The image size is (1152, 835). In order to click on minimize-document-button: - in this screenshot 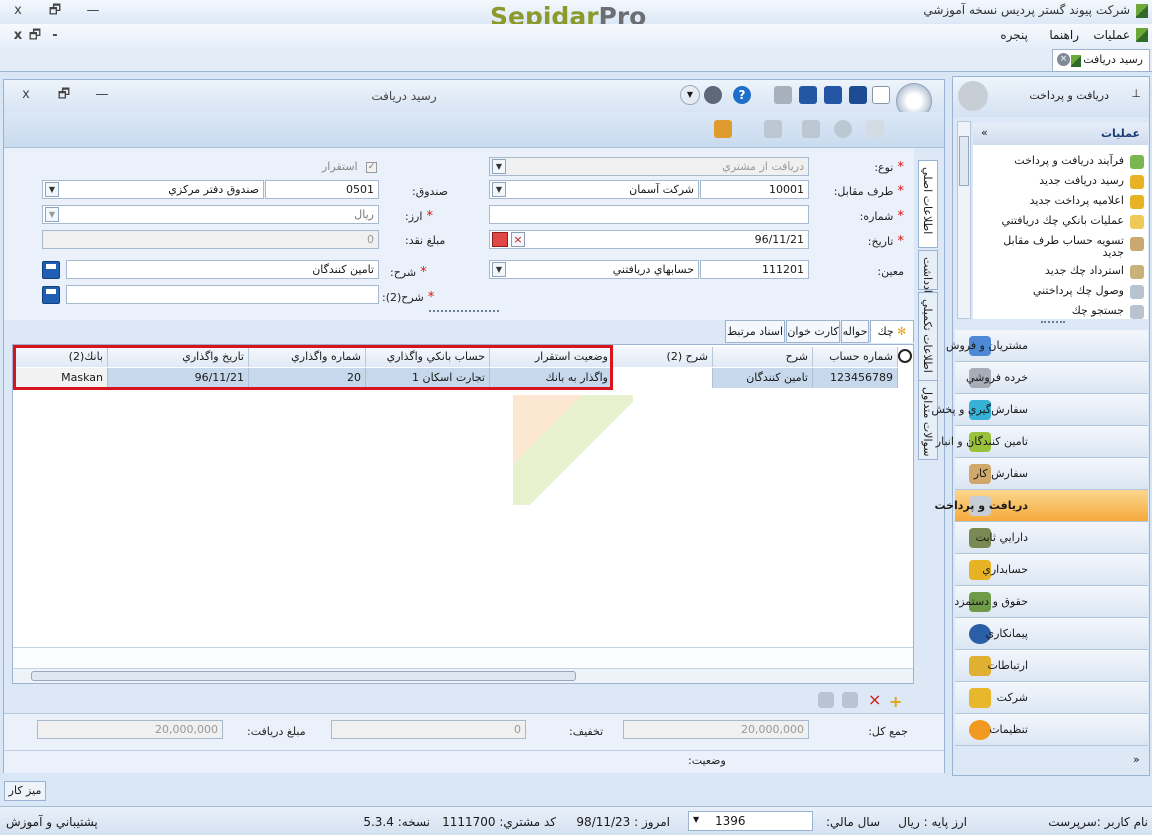, I will do `click(55, 36)`.